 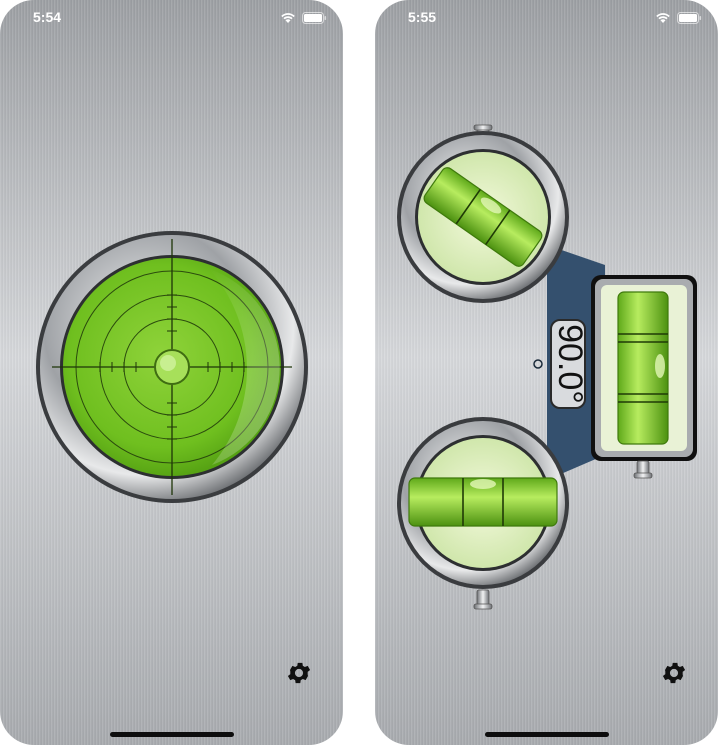 I want to click on vertical-vial, so click(x=644, y=368).